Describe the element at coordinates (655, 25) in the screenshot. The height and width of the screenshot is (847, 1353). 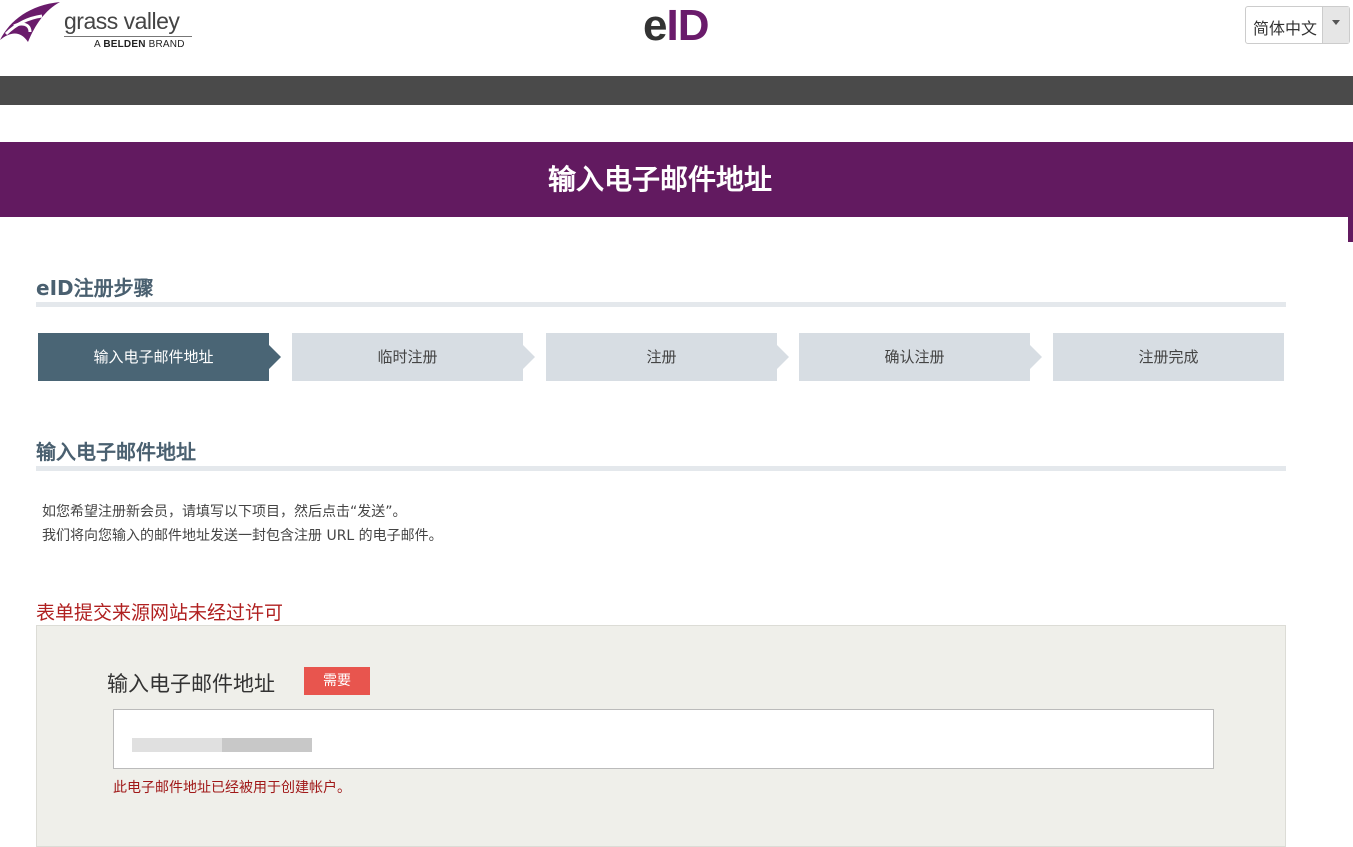
I see `brand-e: e` at that location.